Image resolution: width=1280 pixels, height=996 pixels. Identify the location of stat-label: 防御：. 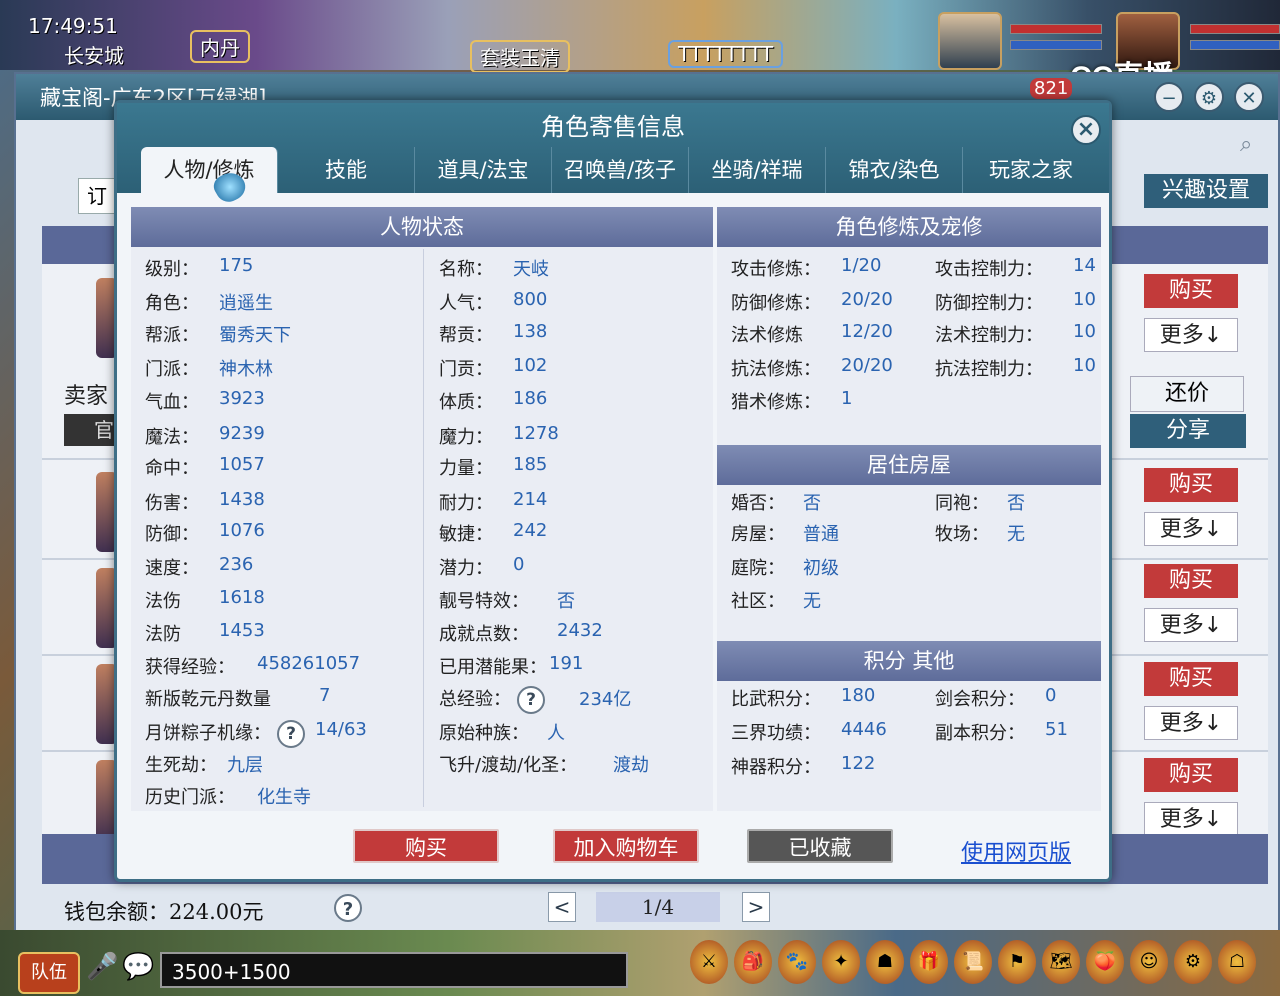
(172, 534).